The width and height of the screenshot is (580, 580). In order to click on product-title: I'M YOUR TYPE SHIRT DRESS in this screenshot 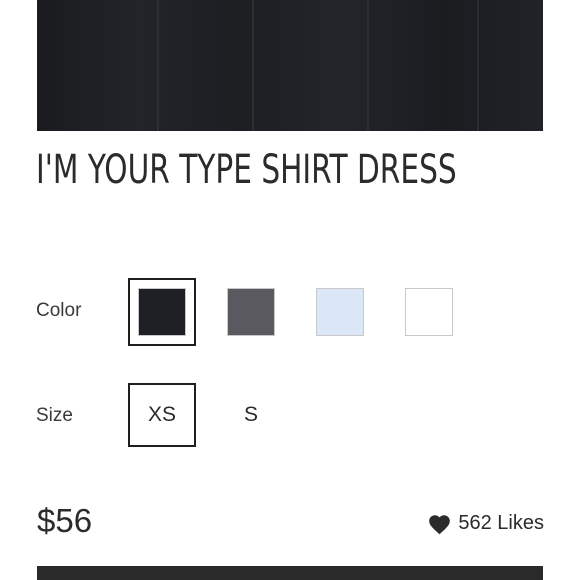, I will do `click(246, 170)`.